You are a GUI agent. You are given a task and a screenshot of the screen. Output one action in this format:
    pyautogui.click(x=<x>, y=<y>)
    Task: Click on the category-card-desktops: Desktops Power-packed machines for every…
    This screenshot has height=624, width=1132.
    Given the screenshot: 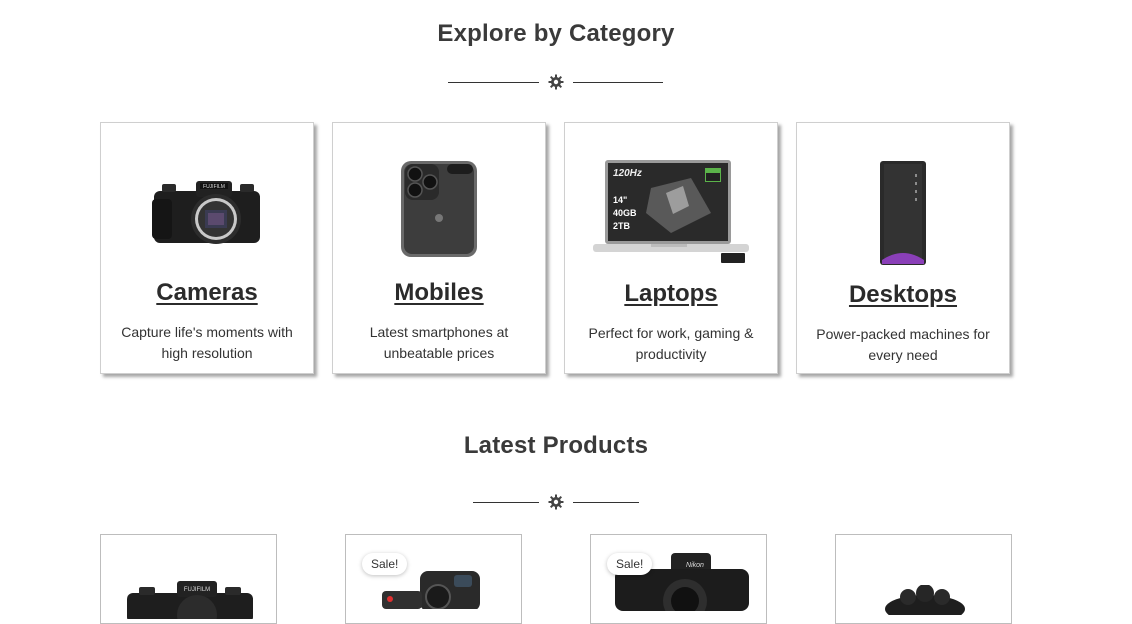 What is the action you would take?
    pyautogui.click(x=903, y=248)
    